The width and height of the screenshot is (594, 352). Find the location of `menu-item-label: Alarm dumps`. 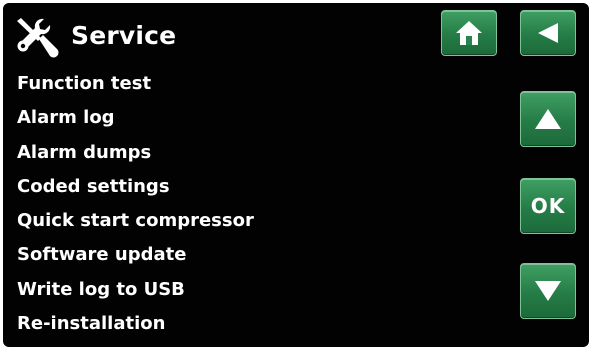

menu-item-label: Alarm dumps is located at coordinates (84, 152).